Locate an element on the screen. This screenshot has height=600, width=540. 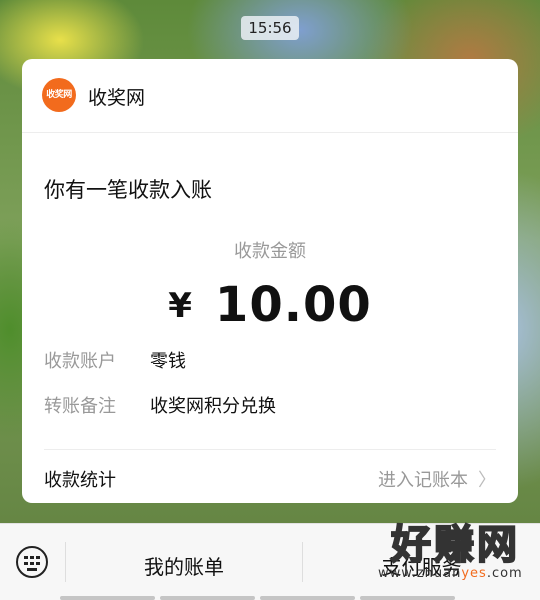
detail-row-account: 收款账户 零钱 is located at coordinates (115, 360).